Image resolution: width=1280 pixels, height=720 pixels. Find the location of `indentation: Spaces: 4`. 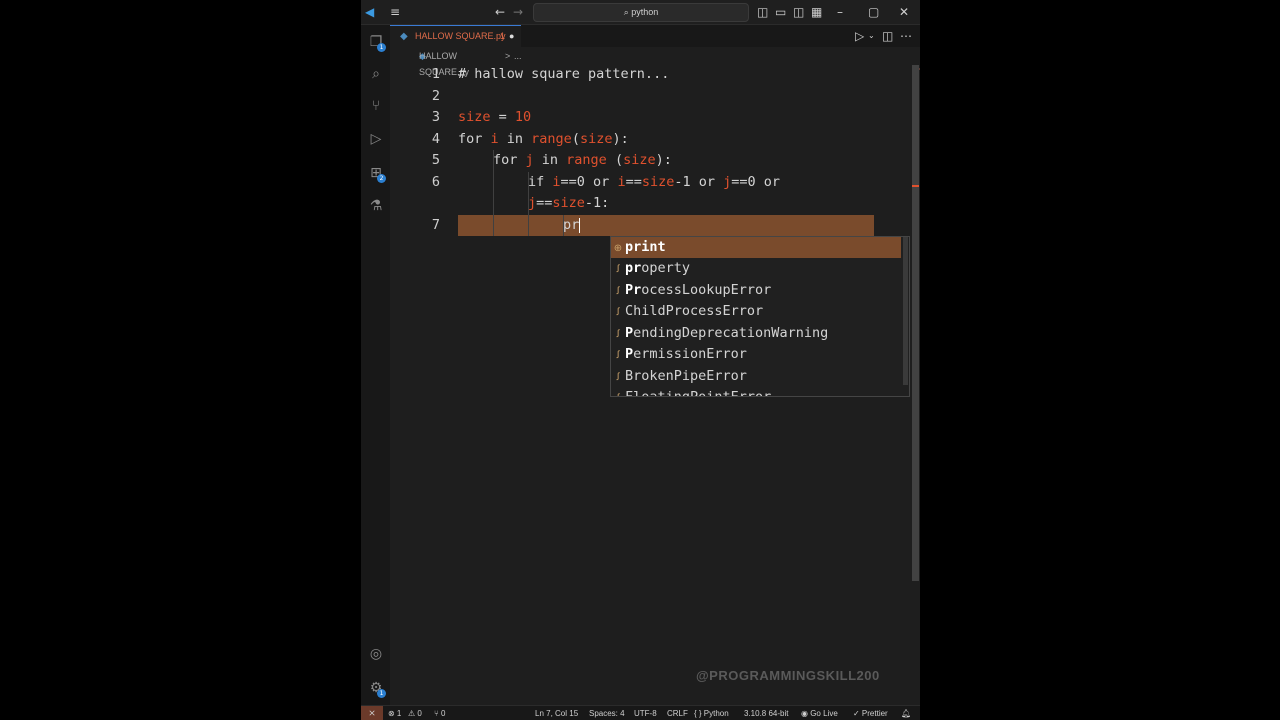

indentation: Spaces: 4 is located at coordinates (607, 714).